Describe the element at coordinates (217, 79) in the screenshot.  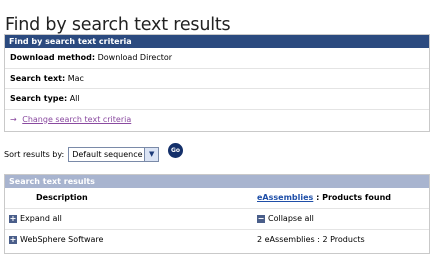
I see `search-text-row: Search text: Mac` at that location.